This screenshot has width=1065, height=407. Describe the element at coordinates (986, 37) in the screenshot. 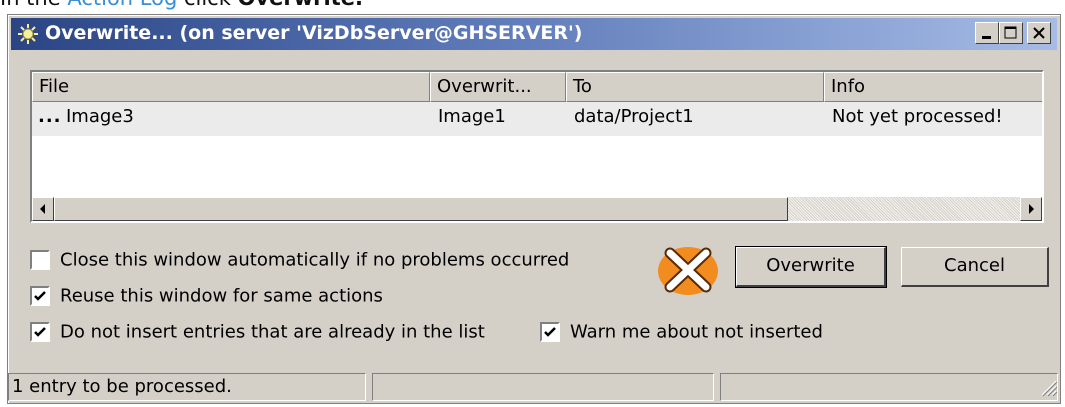

I see `minimize-icon` at that location.